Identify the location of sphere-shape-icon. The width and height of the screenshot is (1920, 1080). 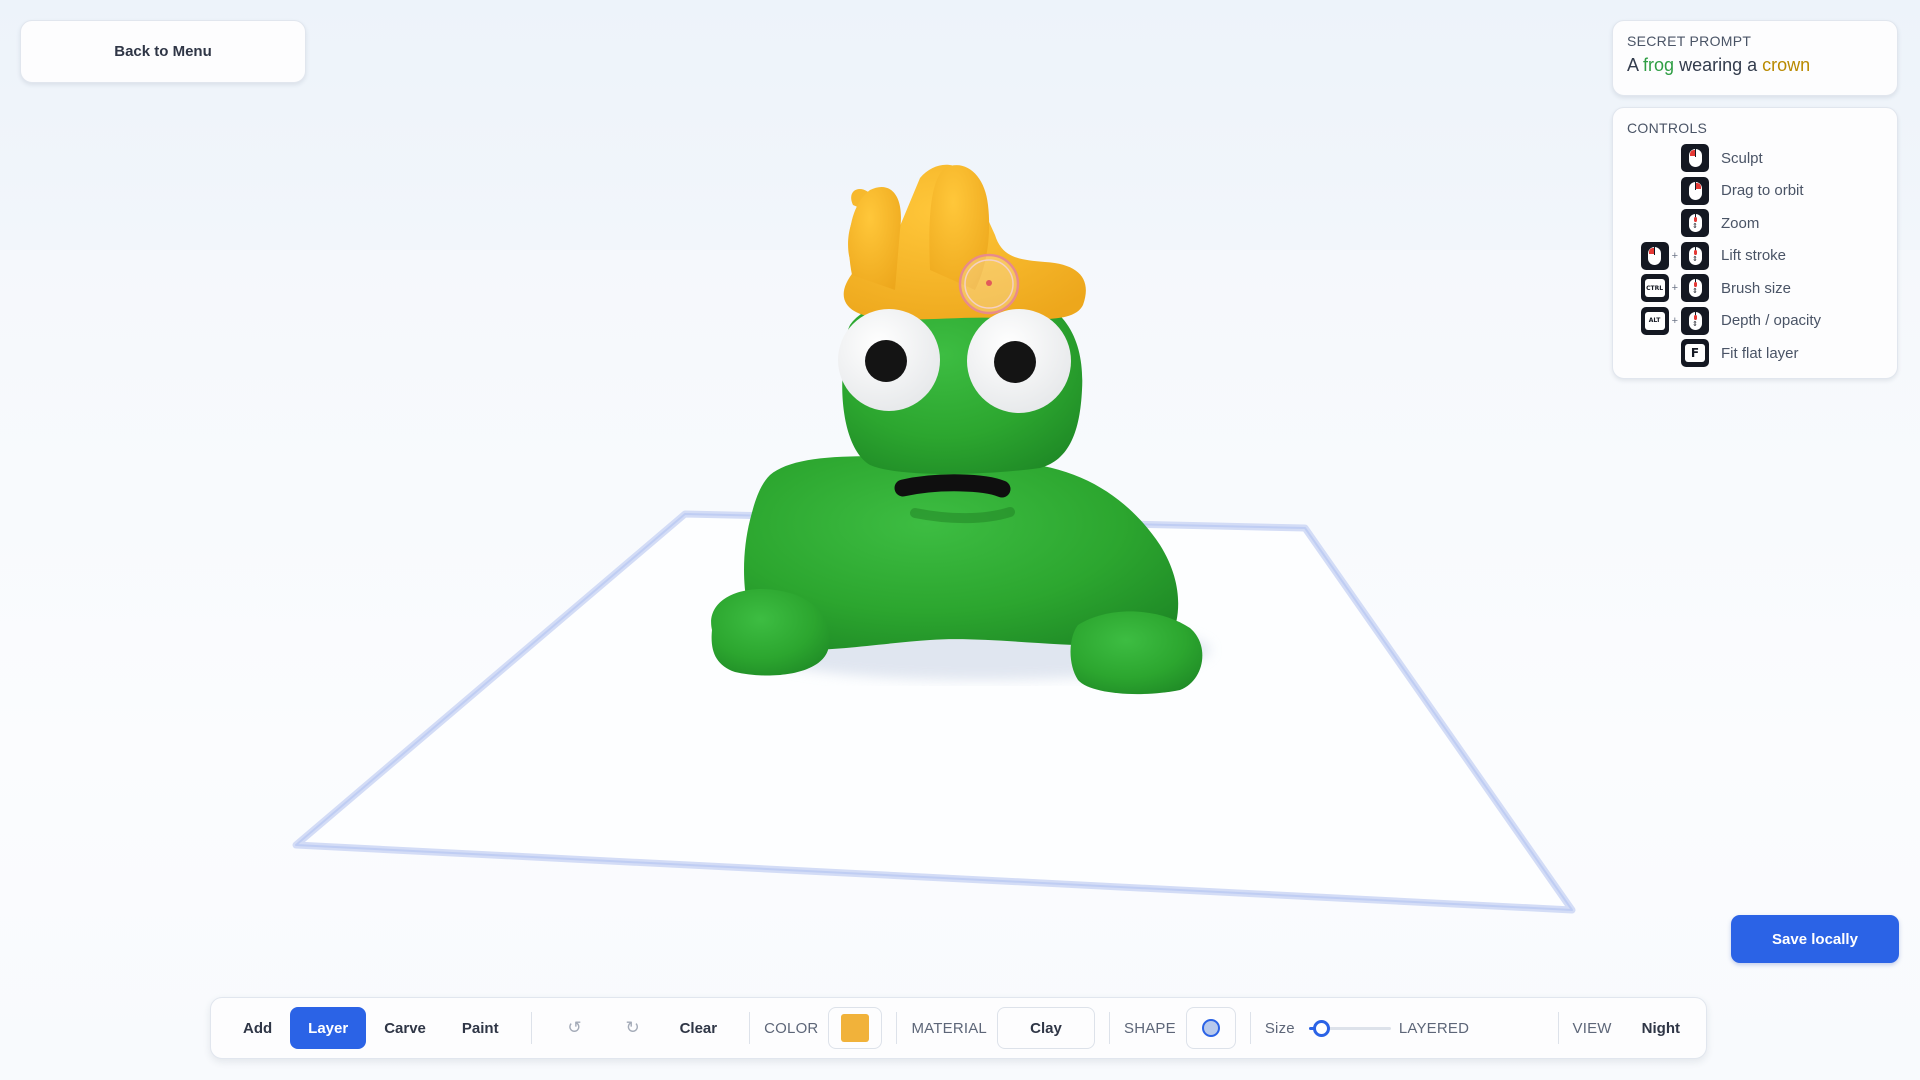
(1210, 1028).